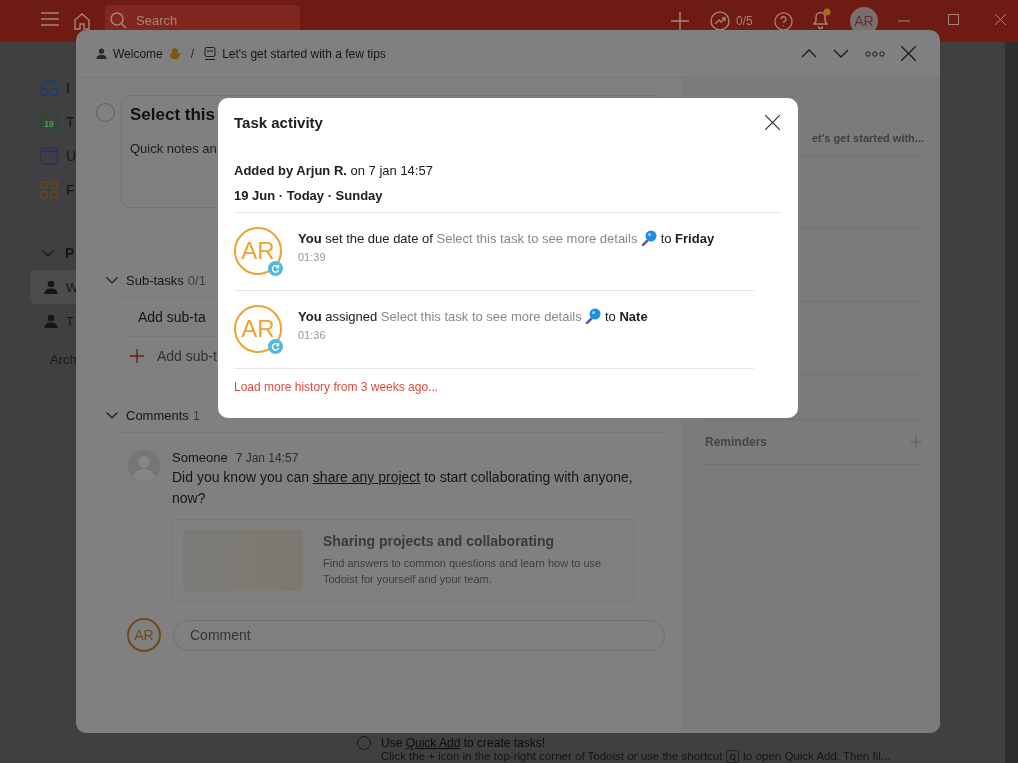  I want to click on activity-time: 01:39, so click(312, 257).